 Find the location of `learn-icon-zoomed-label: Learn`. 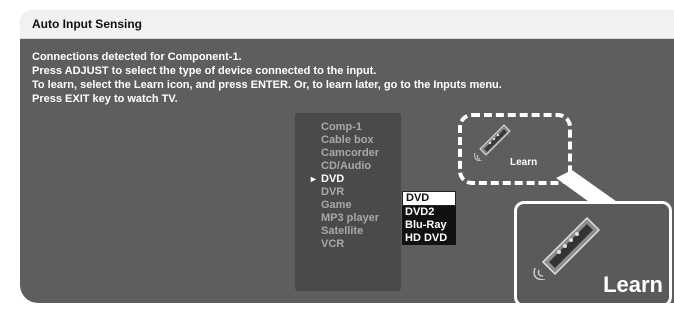

learn-icon-zoomed-label: Learn is located at coordinates (633, 284).